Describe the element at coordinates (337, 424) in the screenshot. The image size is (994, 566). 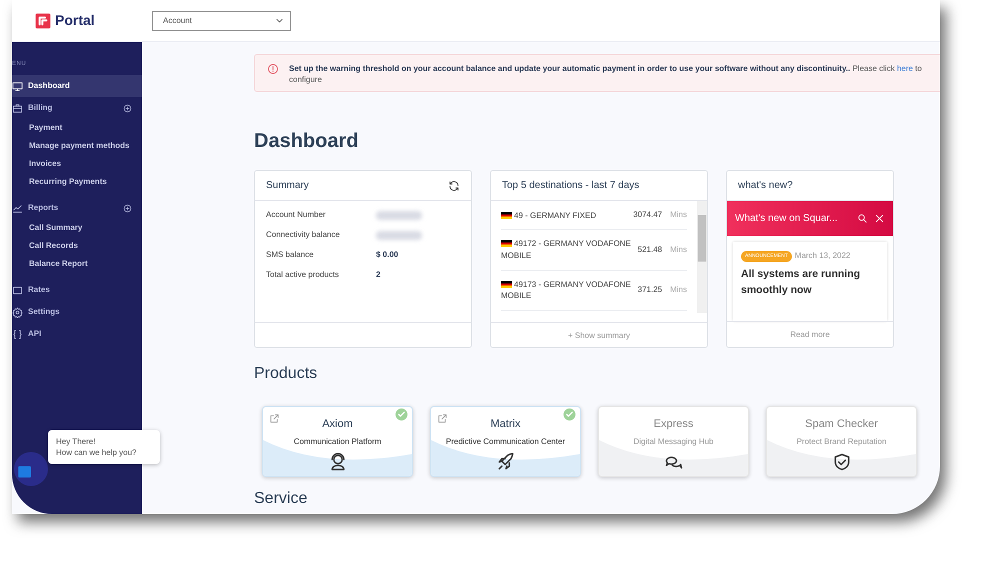
I see `product-name: Axiom` at that location.